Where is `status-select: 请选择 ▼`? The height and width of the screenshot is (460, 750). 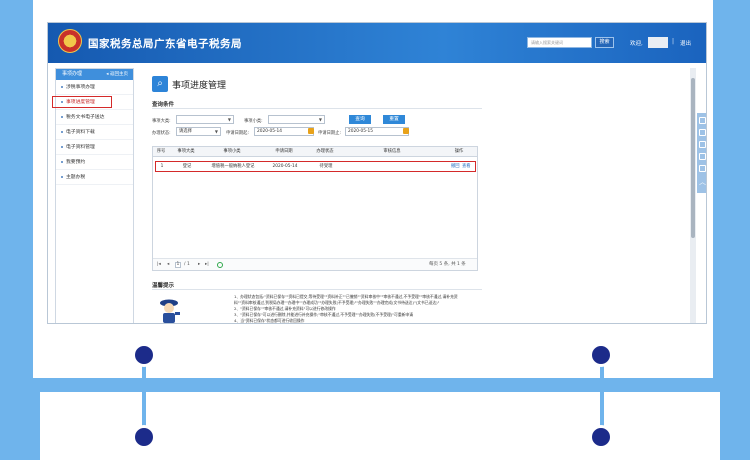 status-select: 请选择 ▼ is located at coordinates (198, 131).